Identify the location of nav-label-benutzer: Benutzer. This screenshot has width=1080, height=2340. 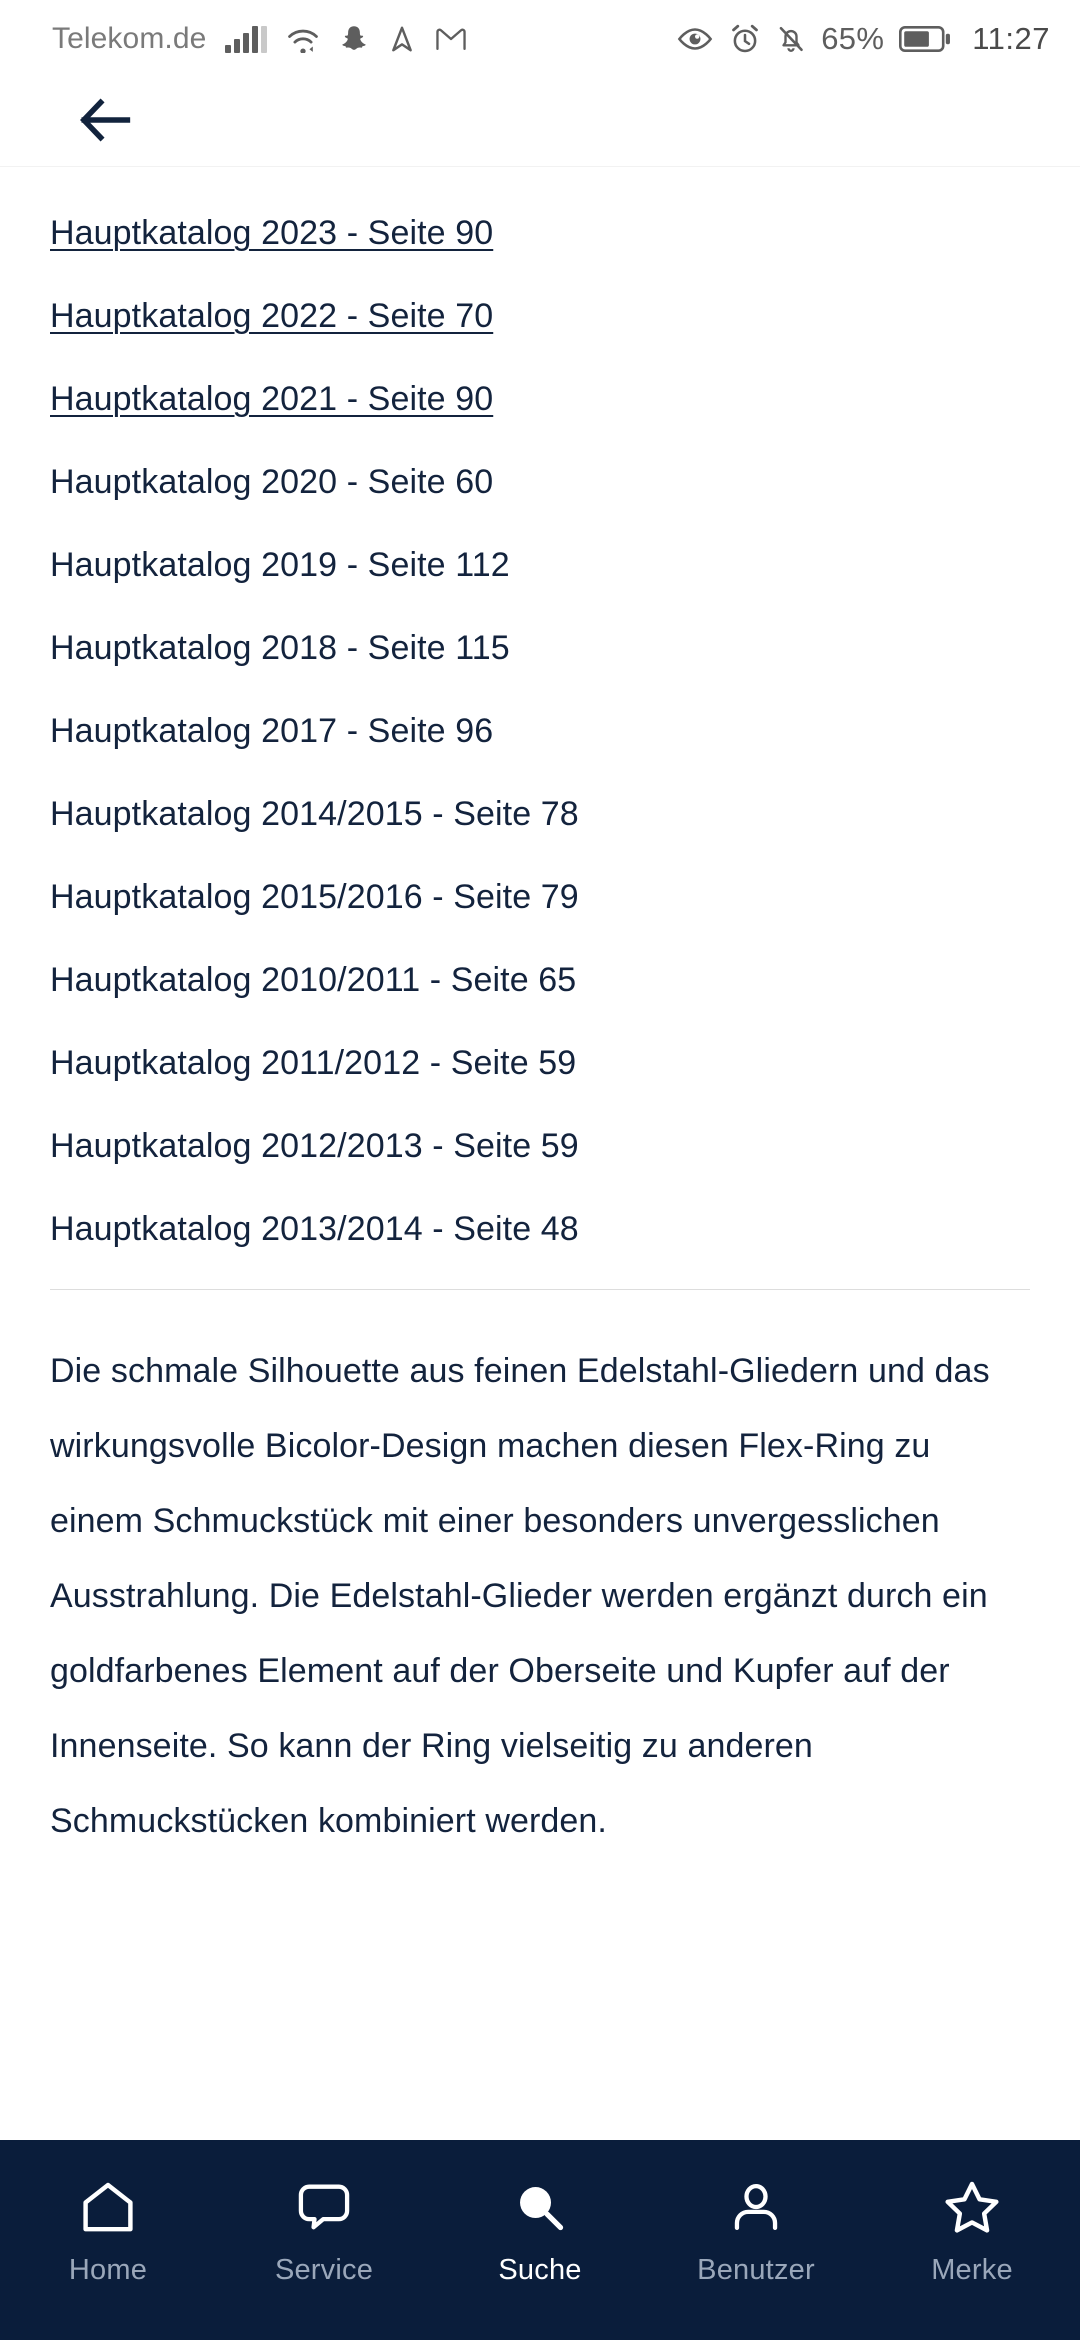
(756, 2269).